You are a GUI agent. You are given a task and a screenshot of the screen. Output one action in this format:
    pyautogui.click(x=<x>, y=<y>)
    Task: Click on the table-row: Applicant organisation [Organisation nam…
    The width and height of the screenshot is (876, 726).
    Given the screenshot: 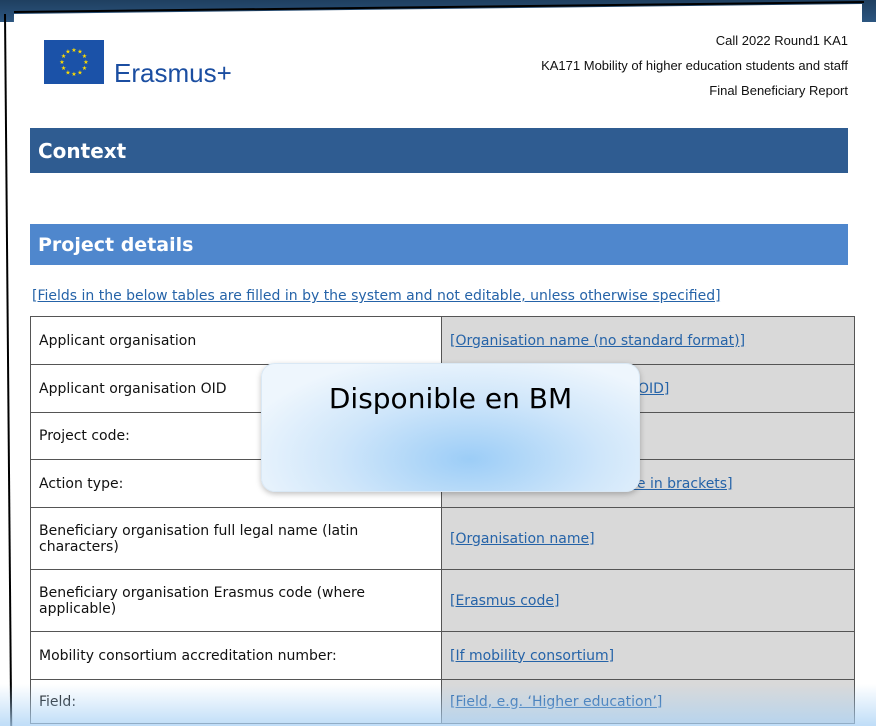 What is the action you would take?
    pyautogui.click(x=442, y=340)
    